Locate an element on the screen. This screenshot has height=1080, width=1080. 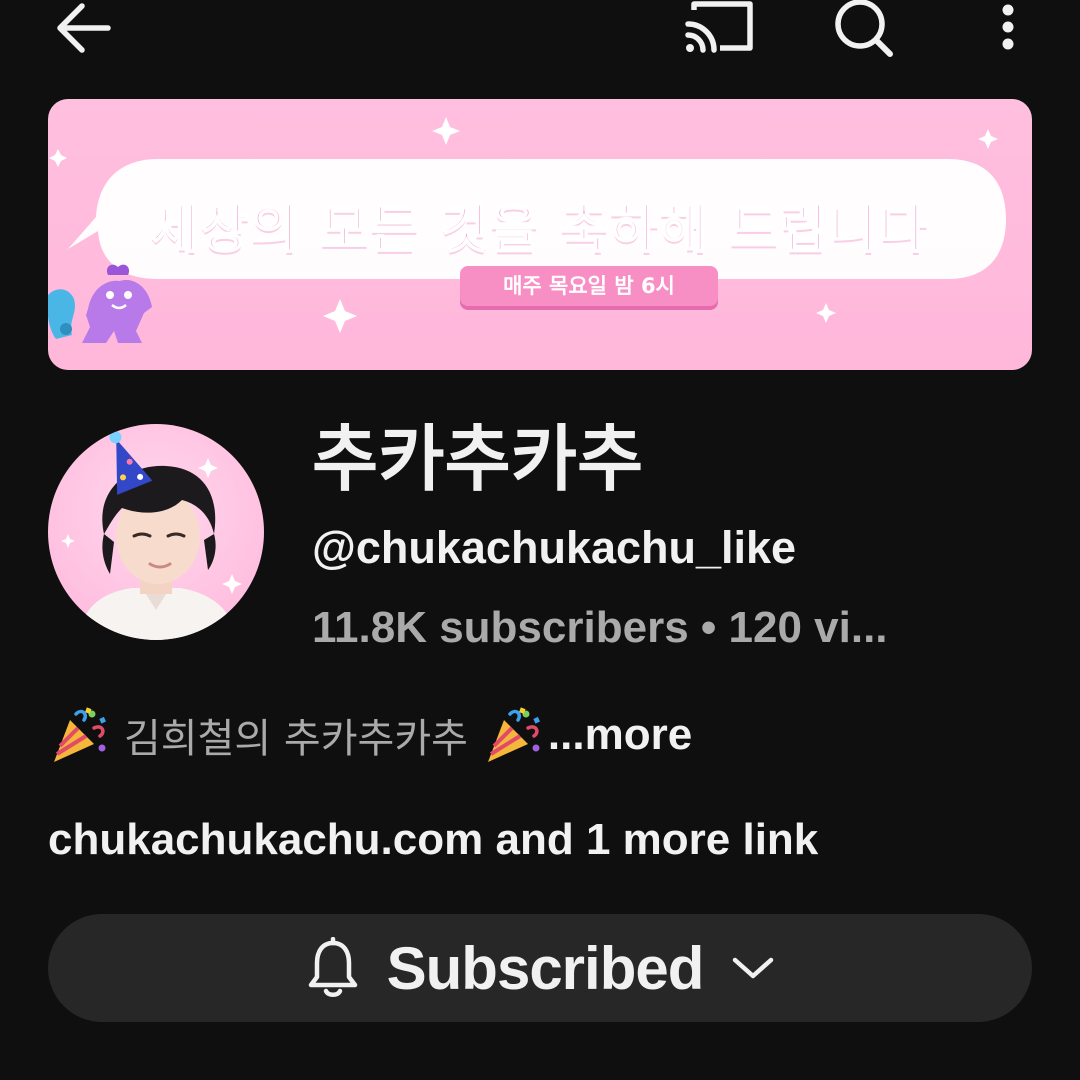
channel-links: chukachukachu.com and 1 more link is located at coordinates (433, 840).